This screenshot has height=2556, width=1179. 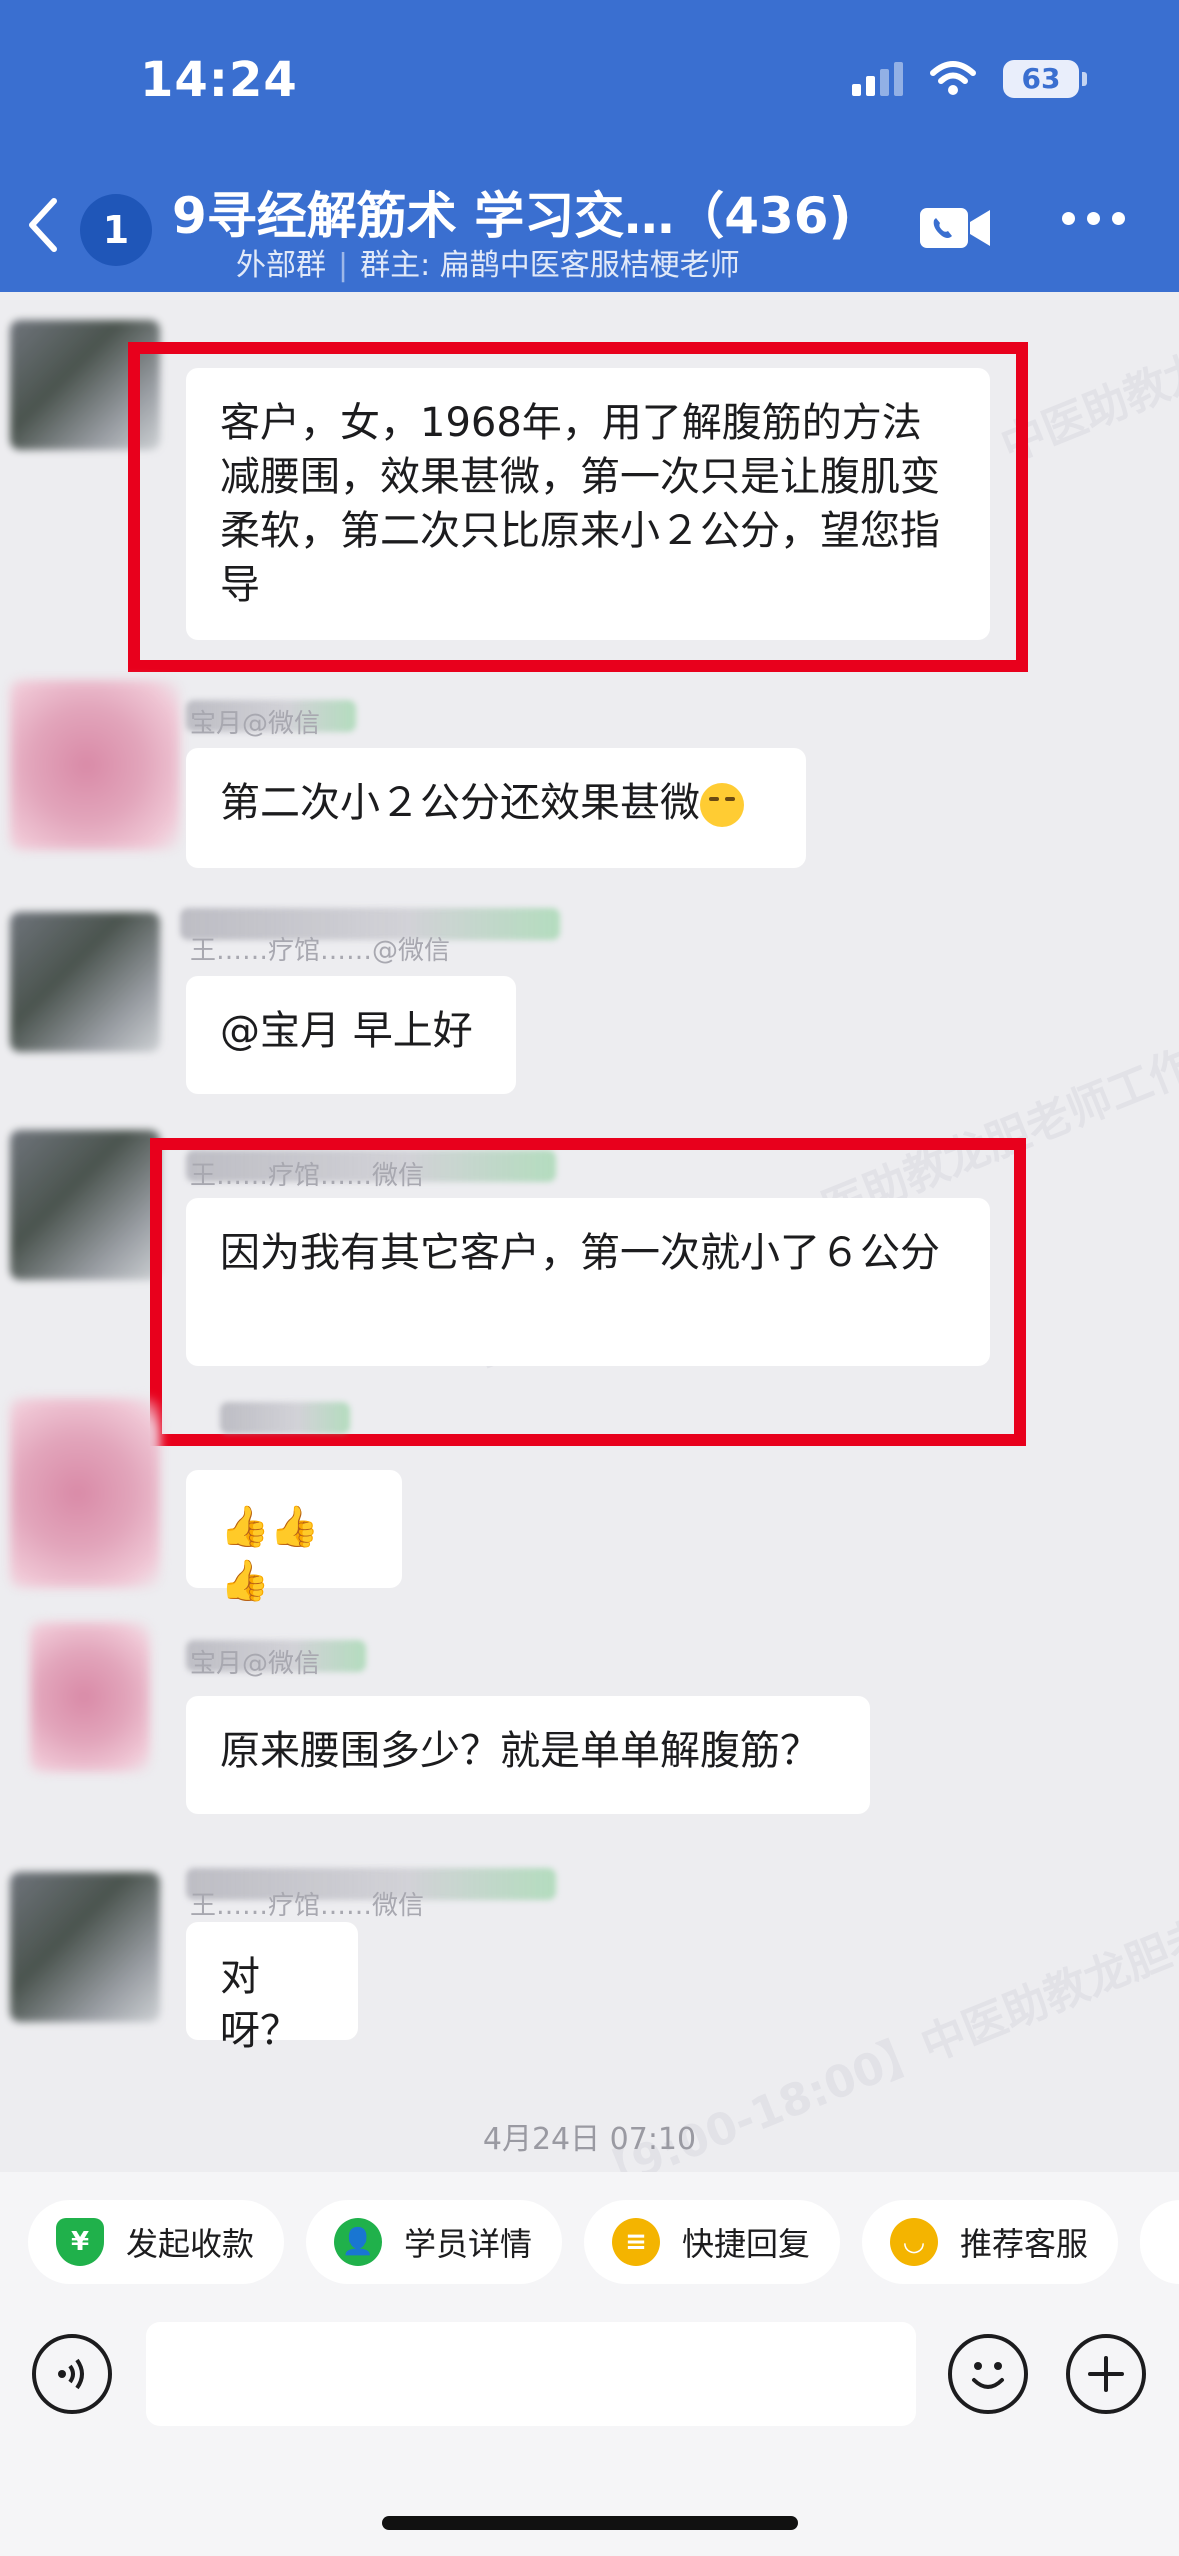 I want to click on user-detail-icon: 👤, so click(x=358, y=2242).